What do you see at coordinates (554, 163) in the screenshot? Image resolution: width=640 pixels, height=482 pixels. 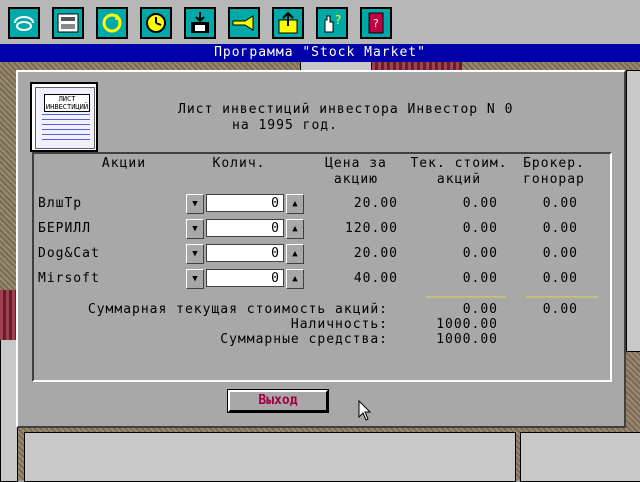 I see `column-header-fee-1: Брокер.` at bounding box center [554, 163].